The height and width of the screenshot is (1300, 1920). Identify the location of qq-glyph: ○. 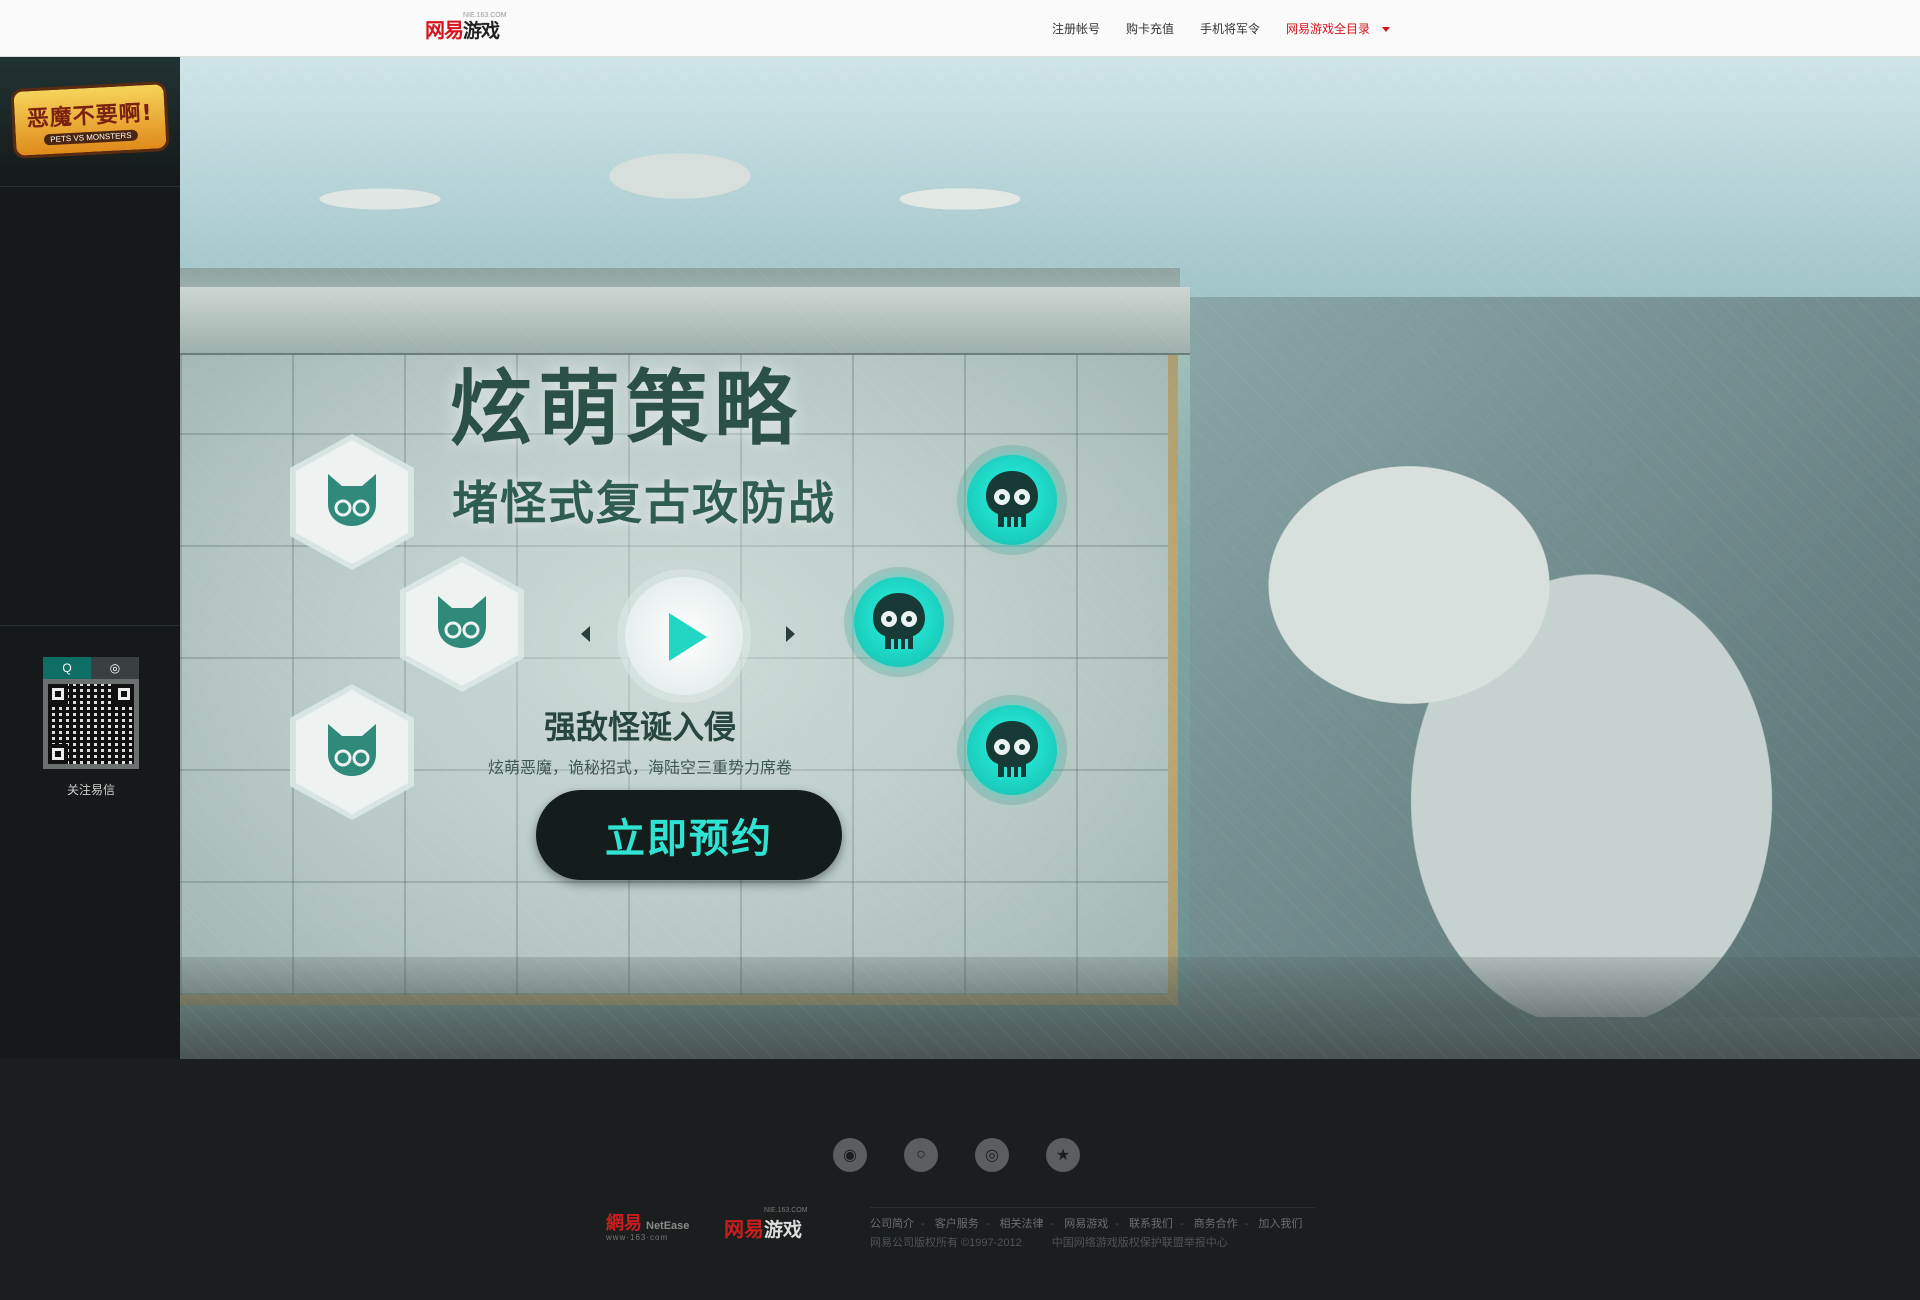
(921, 1154).